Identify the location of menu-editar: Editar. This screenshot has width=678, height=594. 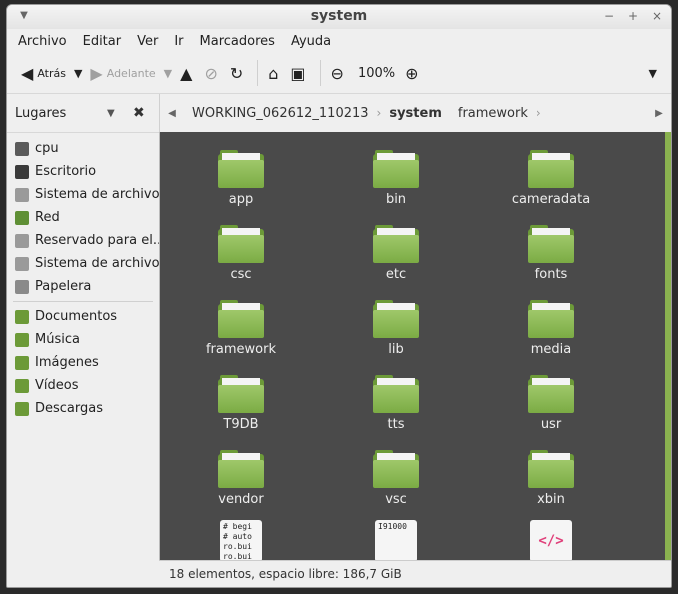
(102, 41).